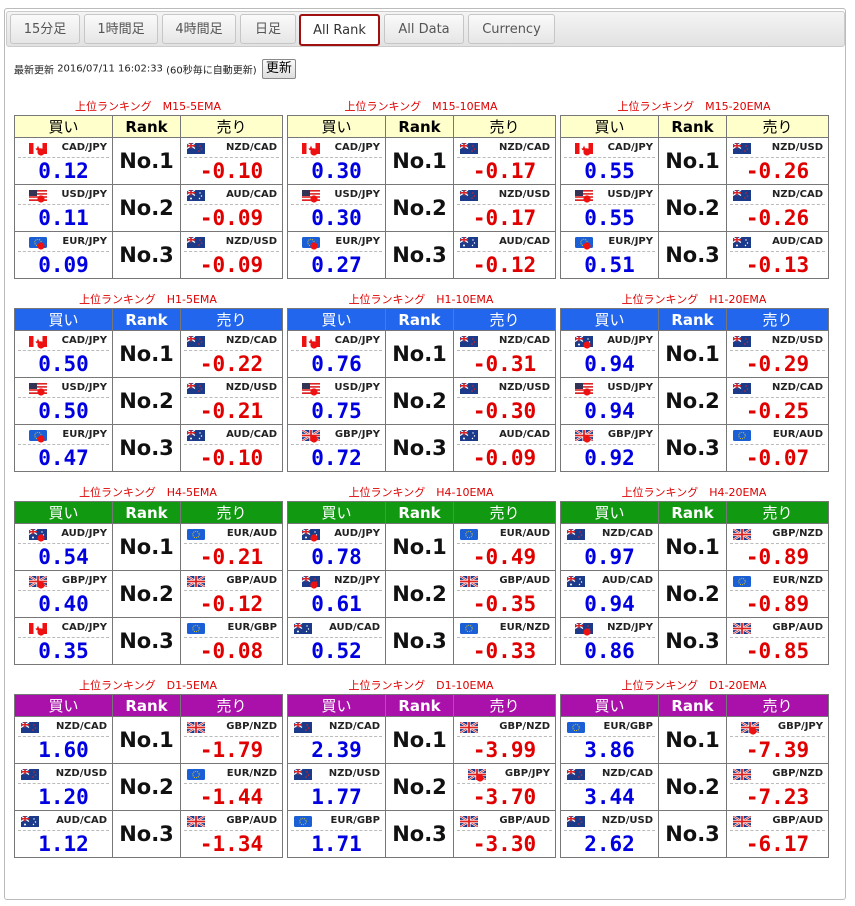  What do you see at coordinates (199, 29) in the screenshot?
I see `tab-4hour: 4時間足` at bounding box center [199, 29].